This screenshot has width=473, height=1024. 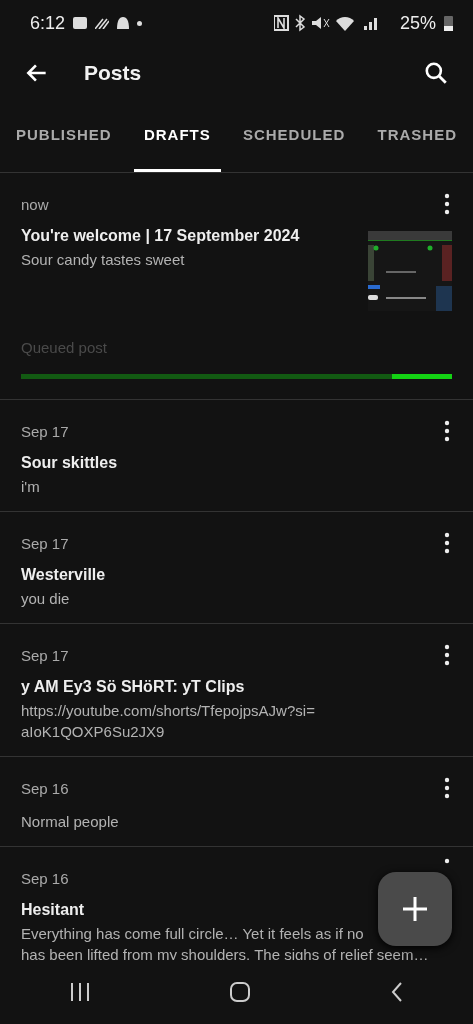 What do you see at coordinates (396, 992) in the screenshot?
I see `back-icon` at bounding box center [396, 992].